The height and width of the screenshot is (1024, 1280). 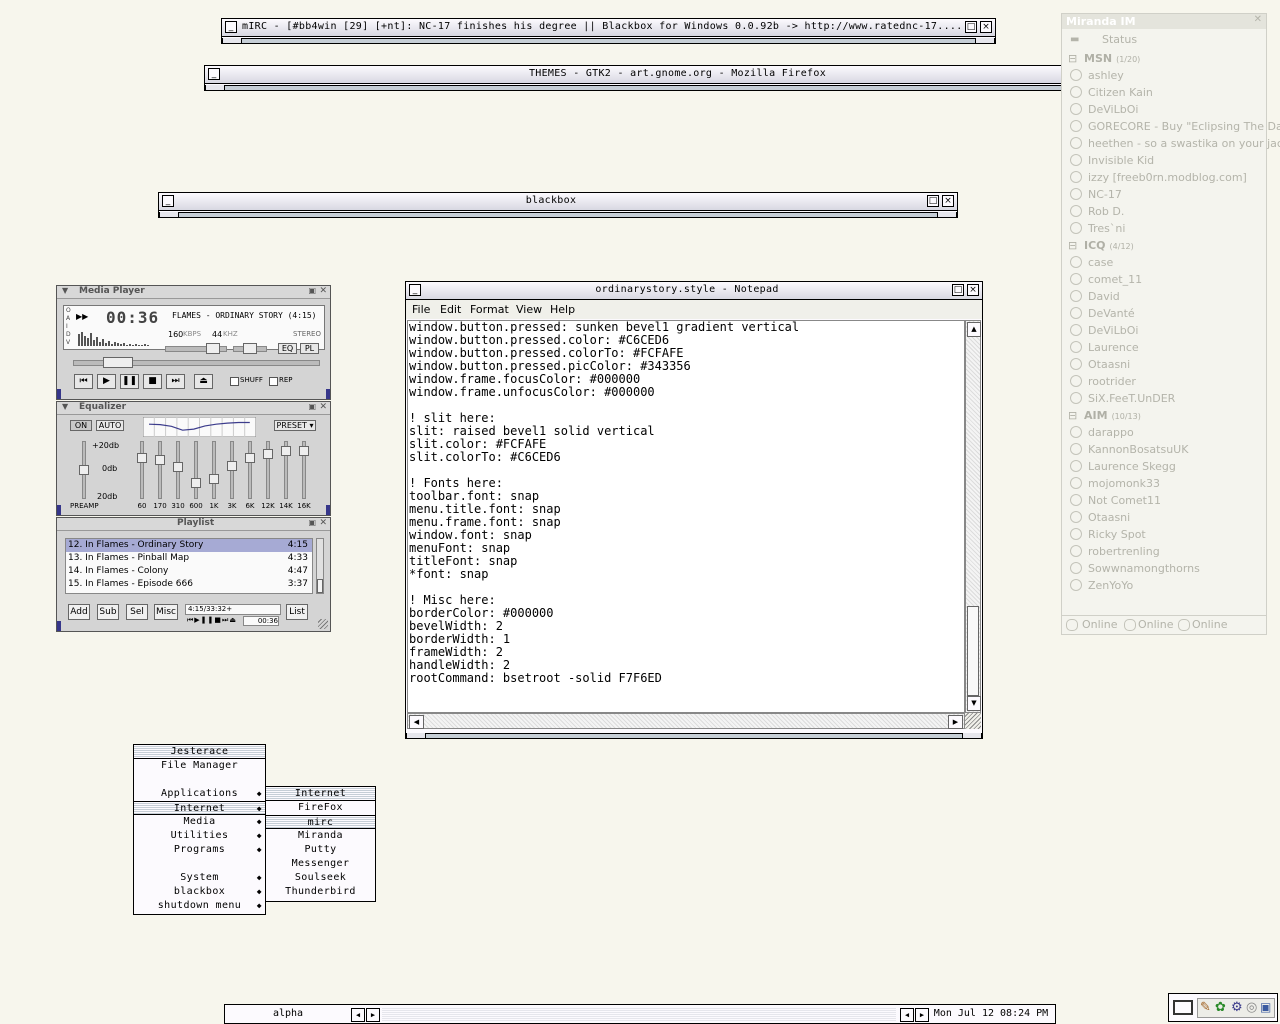 I want to click on menu-file: File, so click(x=421, y=309).